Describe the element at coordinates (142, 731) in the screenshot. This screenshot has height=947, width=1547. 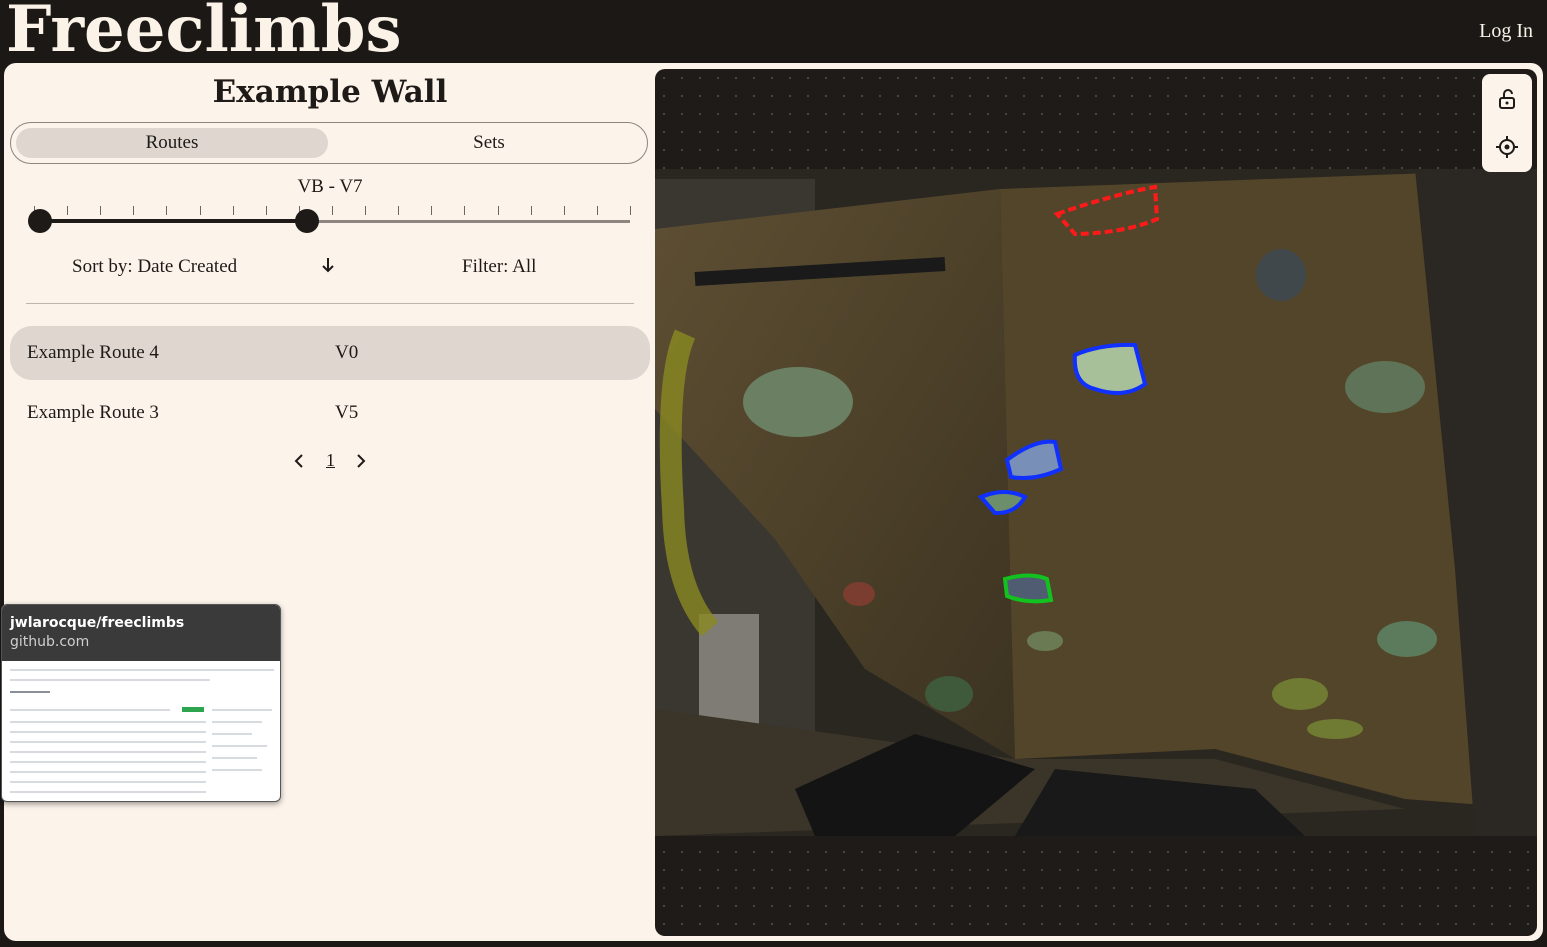
I see `link-preview-thumbnail` at that location.